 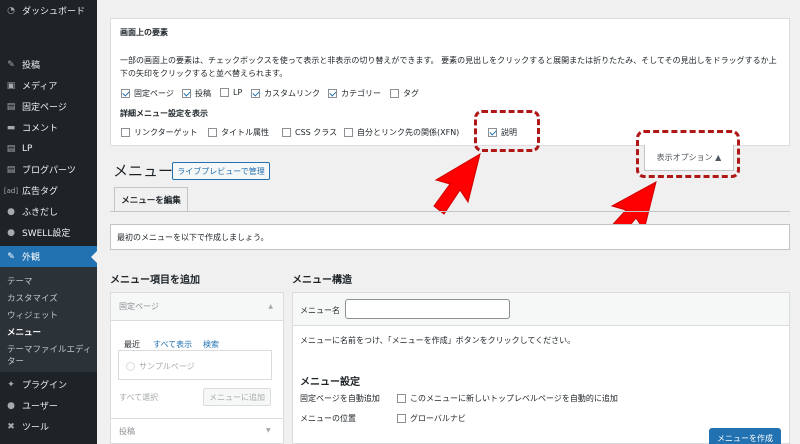 What do you see at coordinates (221, 171) in the screenshot?
I see `live-preview-button: ライブプレビューで管理` at bounding box center [221, 171].